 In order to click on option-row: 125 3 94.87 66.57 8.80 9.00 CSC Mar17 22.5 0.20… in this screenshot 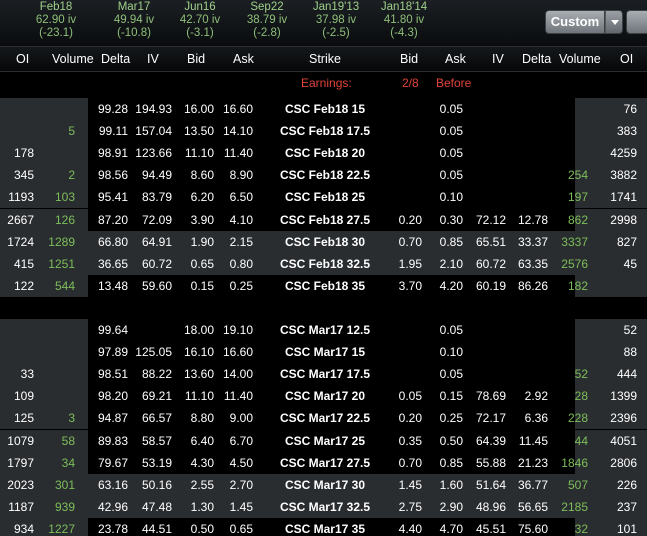, I will do `click(323, 418)`.